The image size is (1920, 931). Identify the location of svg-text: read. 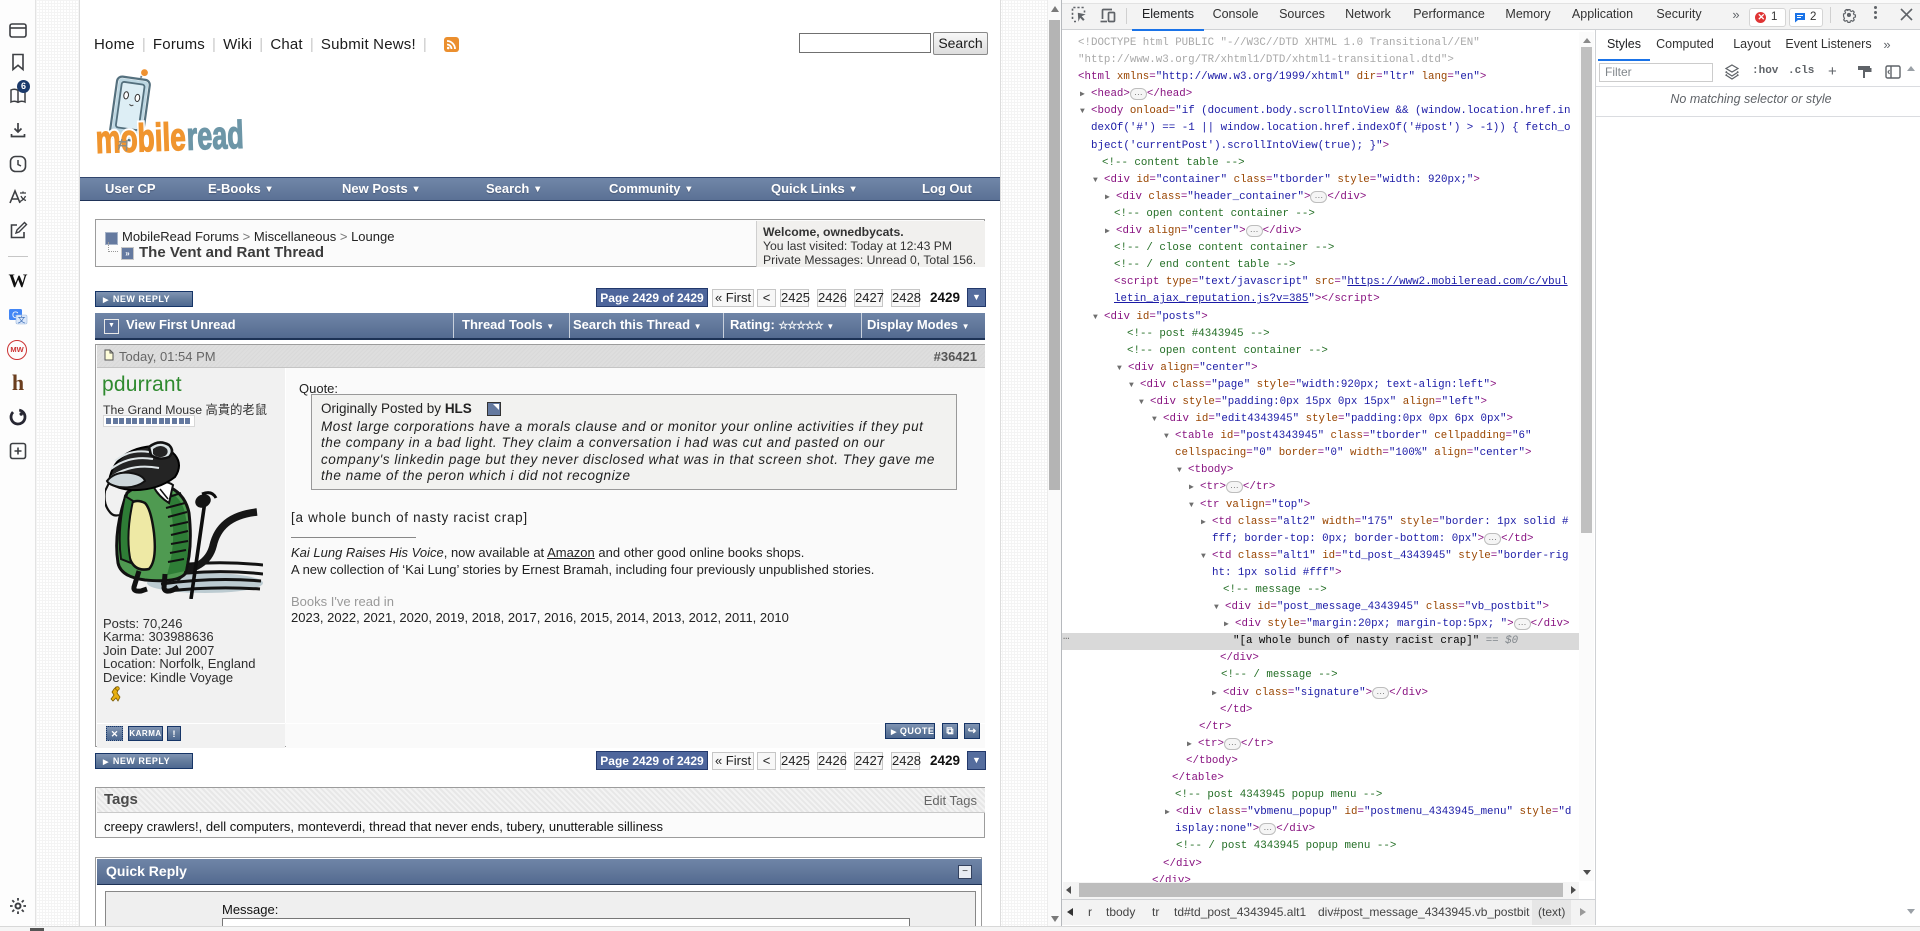
(215, 136).